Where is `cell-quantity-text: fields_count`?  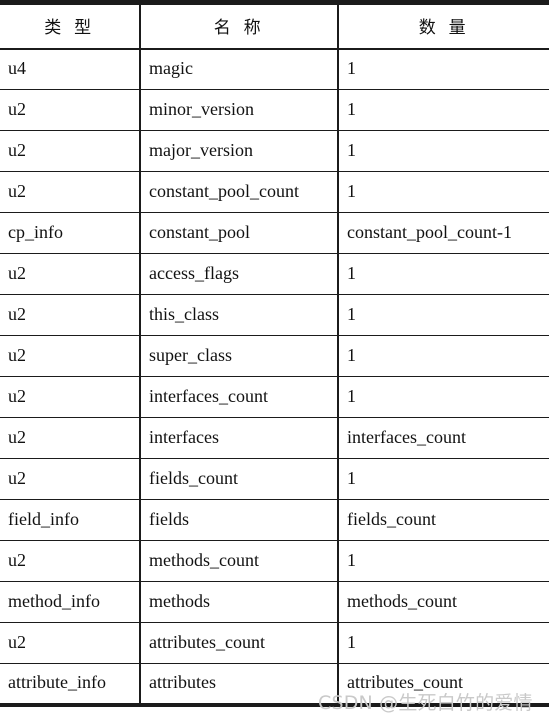 cell-quantity-text: fields_count is located at coordinates (391, 518).